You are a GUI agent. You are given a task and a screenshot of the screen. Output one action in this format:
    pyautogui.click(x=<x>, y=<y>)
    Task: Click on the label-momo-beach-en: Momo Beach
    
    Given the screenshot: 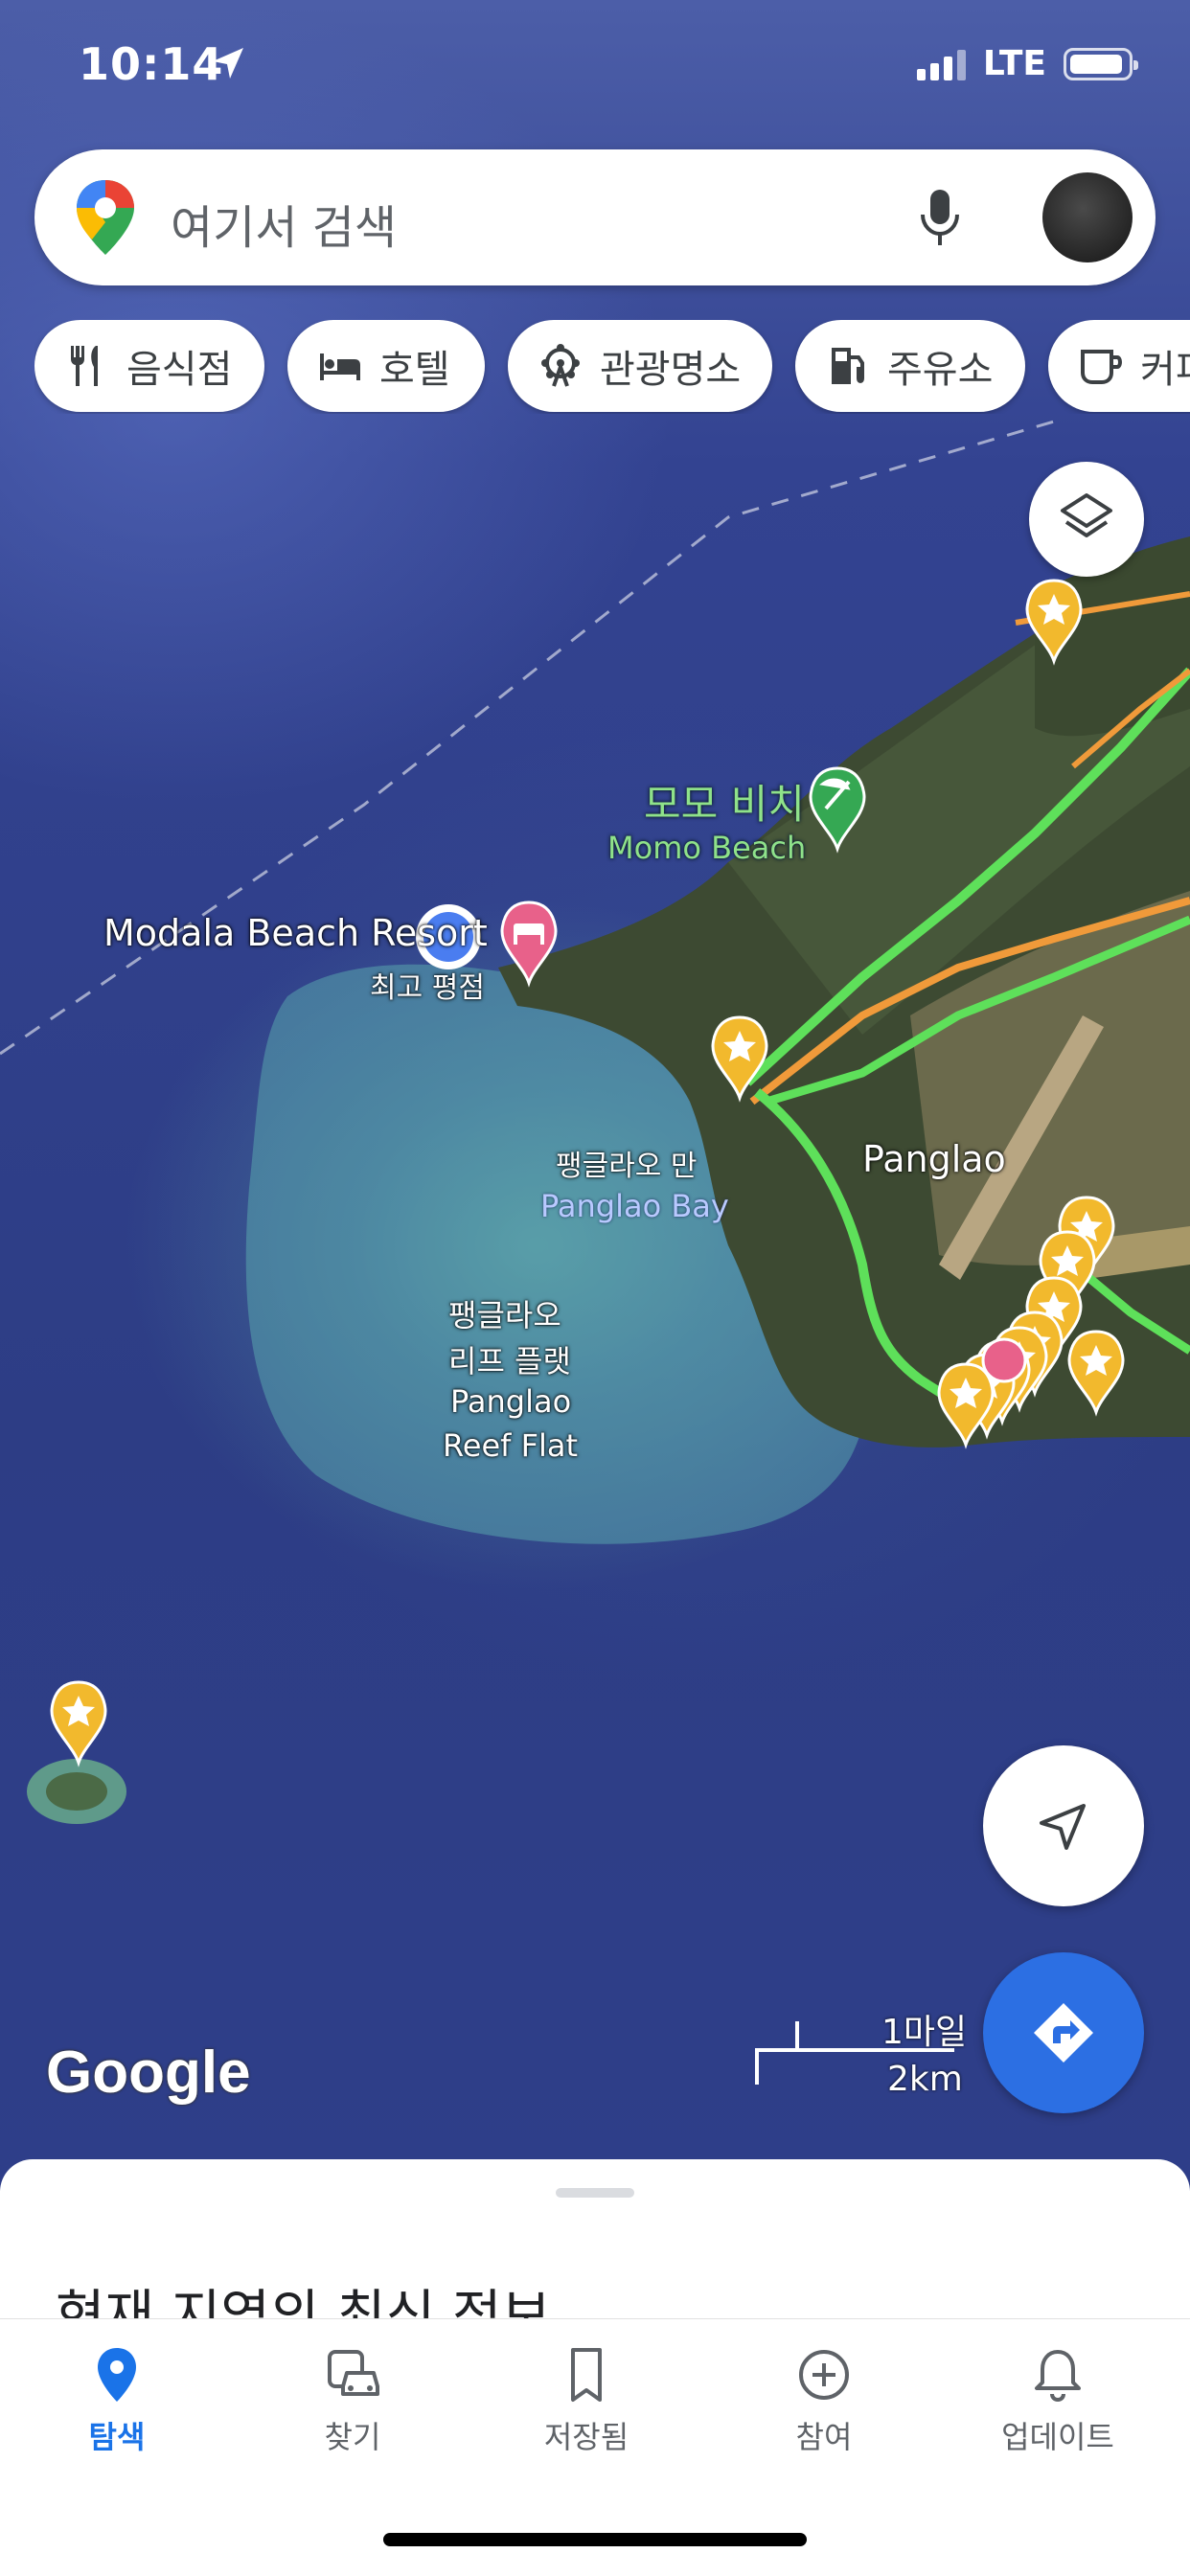 What is the action you would take?
    pyautogui.click(x=707, y=848)
    